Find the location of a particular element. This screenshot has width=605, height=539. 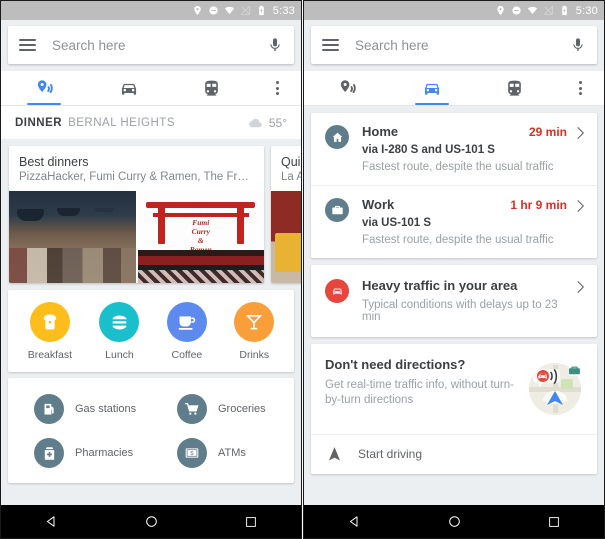

status-time: 5:30 is located at coordinates (586, 10).